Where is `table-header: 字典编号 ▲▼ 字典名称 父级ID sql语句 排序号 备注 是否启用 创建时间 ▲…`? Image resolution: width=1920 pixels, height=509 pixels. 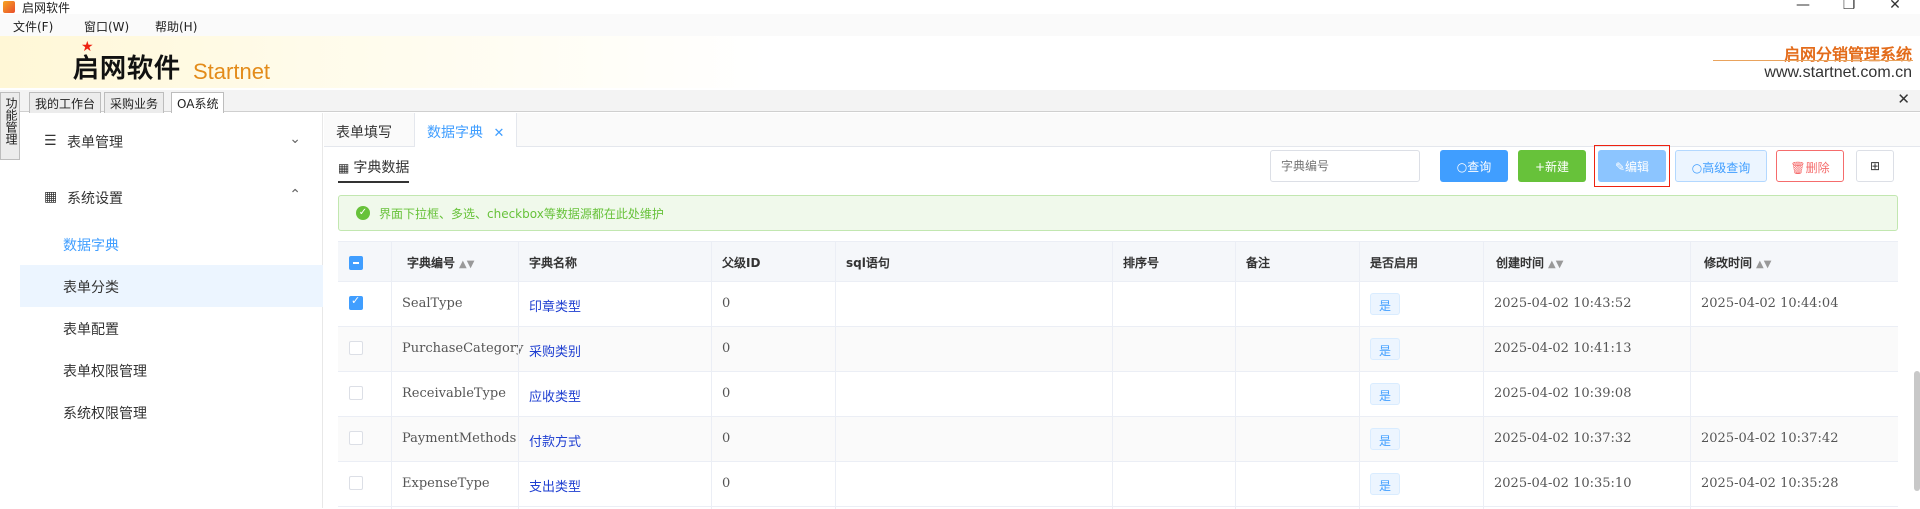 table-header: 字典编号 ▲▼ 字典名称 父级ID sql语句 排序号 备注 是否启用 创建时间 ▲… is located at coordinates (1118, 262).